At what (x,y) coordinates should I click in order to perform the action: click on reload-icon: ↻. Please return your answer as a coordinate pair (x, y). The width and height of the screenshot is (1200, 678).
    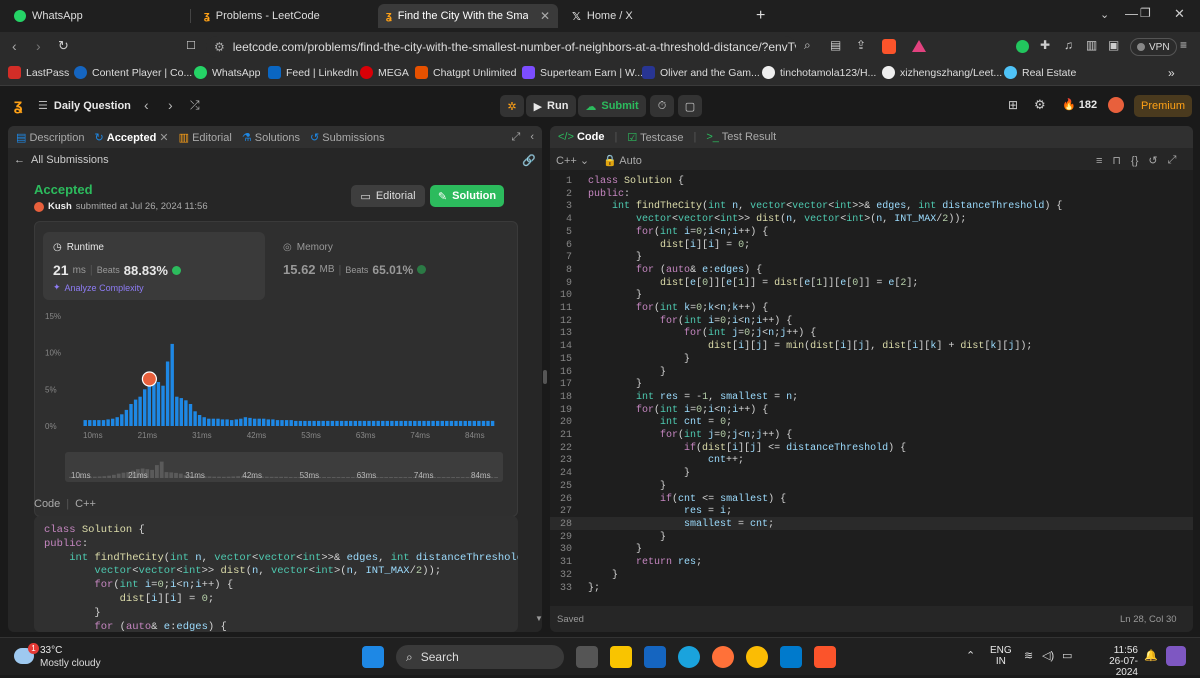
    Looking at the image, I should click on (63, 46).